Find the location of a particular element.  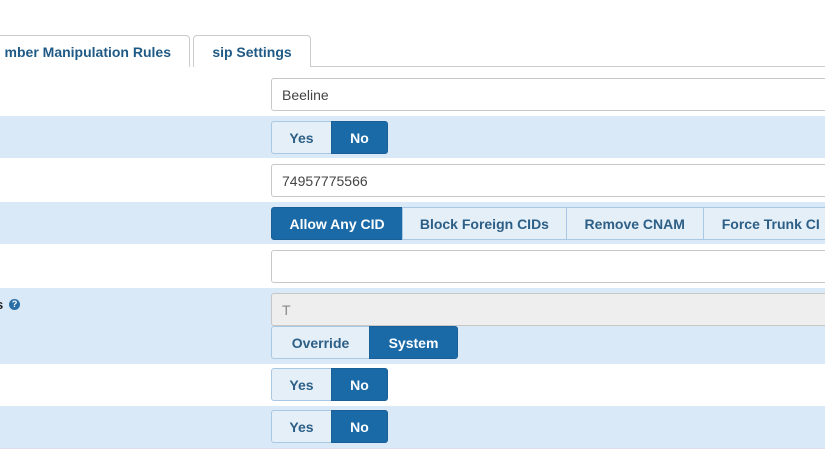

override-button: Override is located at coordinates (320, 342).